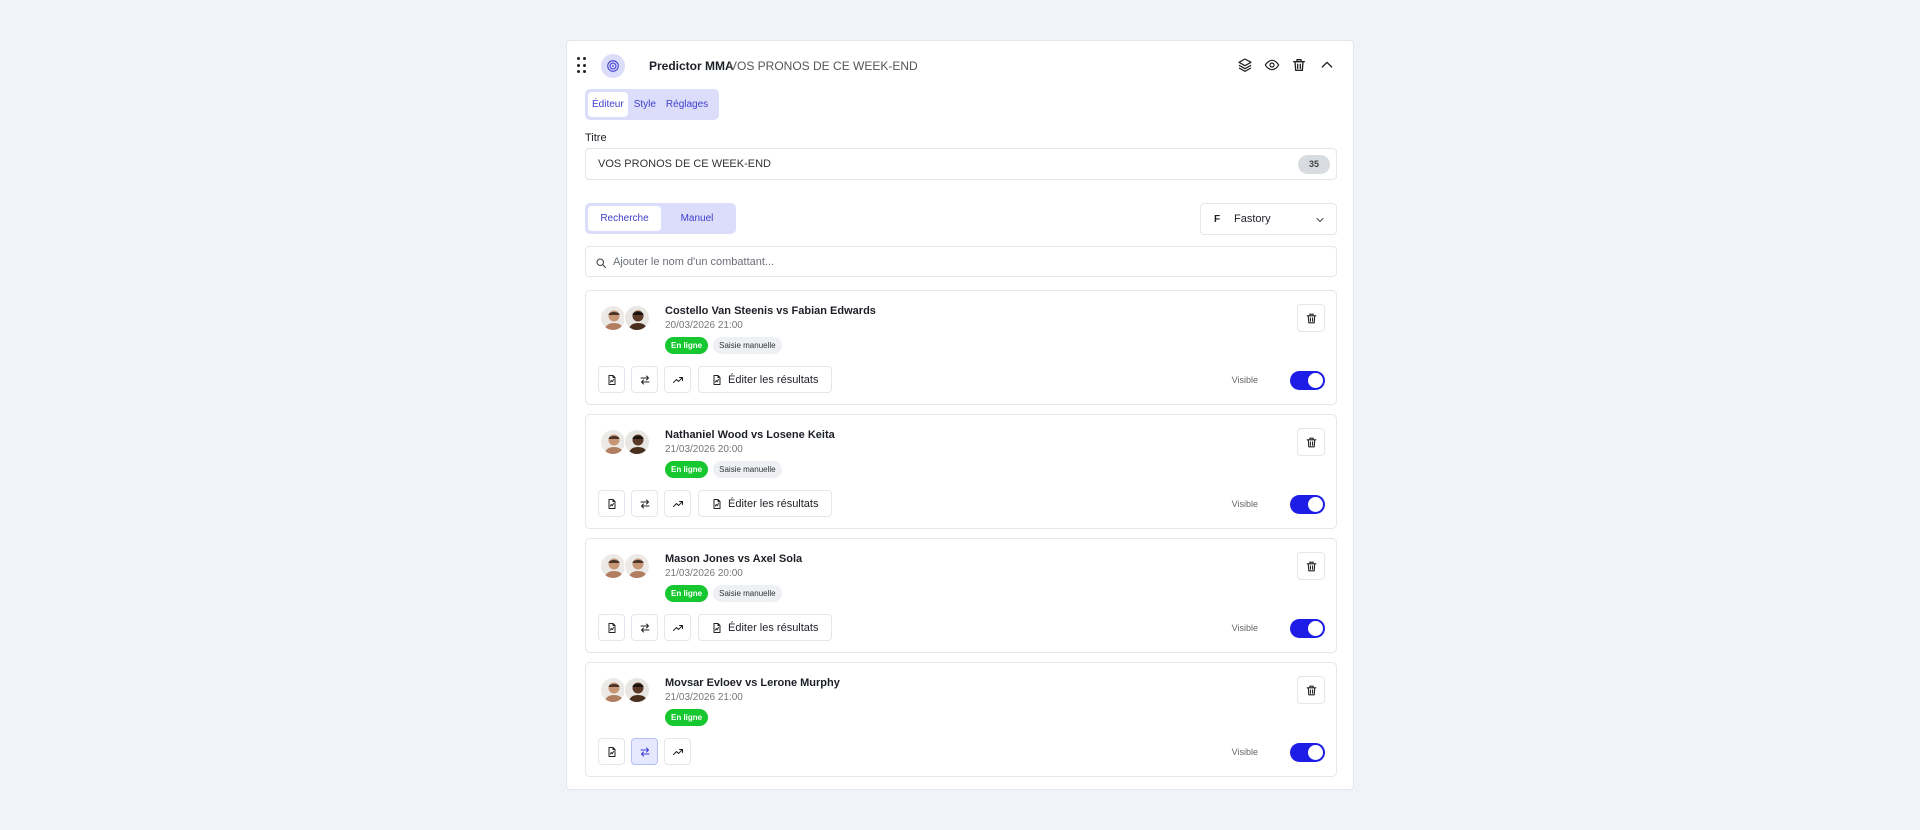 This screenshot has width=1920, height=830. Describe the element at coordinates (752, 683) in the screenshot. I see `fight-title: Movsar Evloev vs Lerone Murphy` at that location.